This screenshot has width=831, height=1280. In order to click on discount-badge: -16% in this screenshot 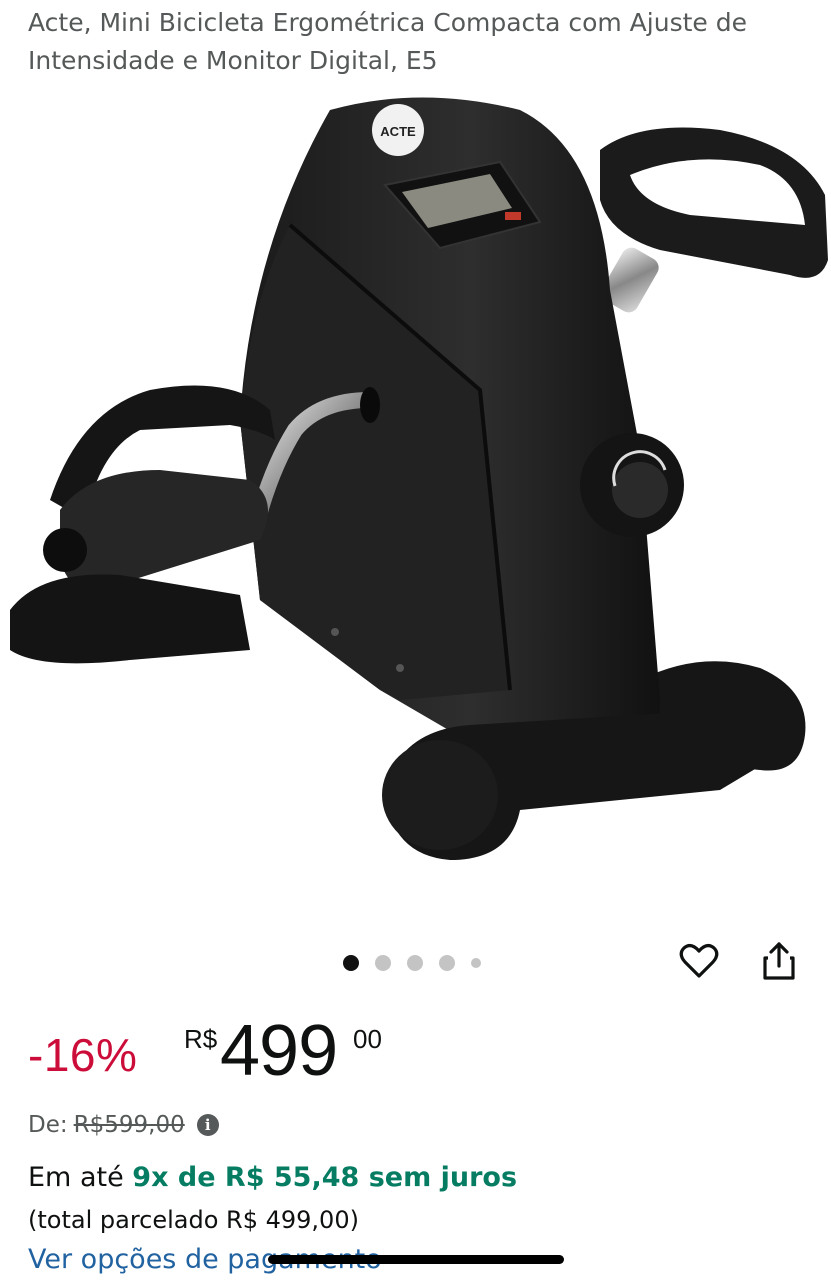, I will do `click(83, 1055)`.